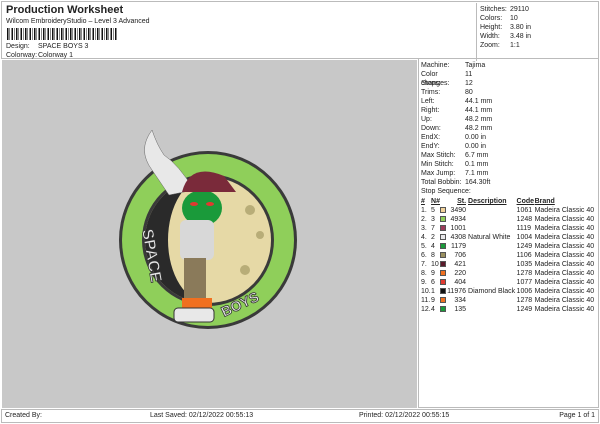 This screenshot has height=424, width=600. I want to click on stat-value: Tajima, so click(475, 65).